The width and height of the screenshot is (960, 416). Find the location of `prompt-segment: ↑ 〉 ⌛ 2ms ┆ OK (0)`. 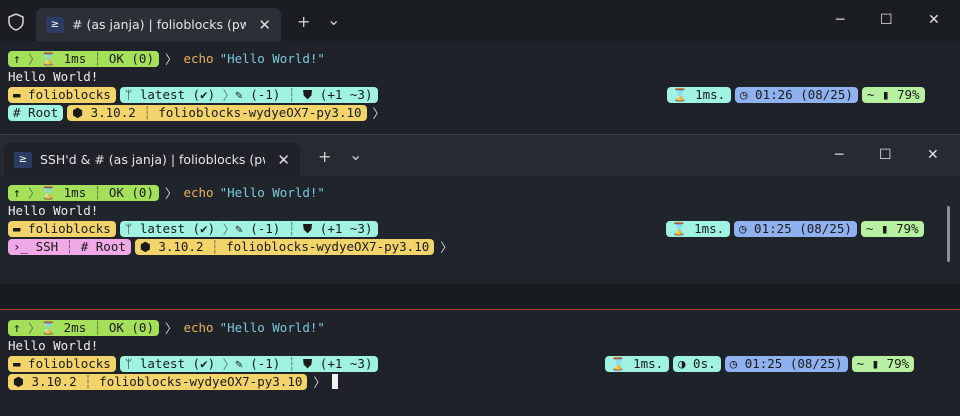

prompt-segment: ↑ 〉 ⌛ 2ms ┆ OK (0) is located at coordinates (83, 327).